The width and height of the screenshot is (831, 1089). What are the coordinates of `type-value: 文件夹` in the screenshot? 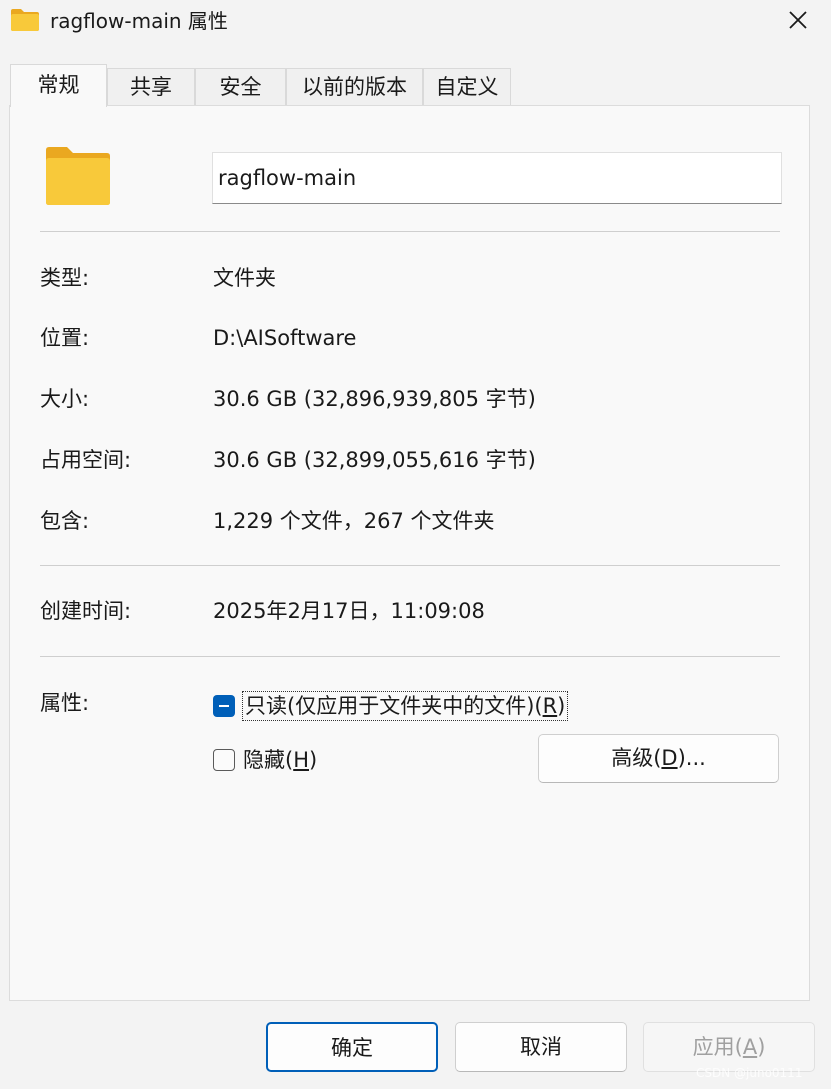 It's located at (244, 278).